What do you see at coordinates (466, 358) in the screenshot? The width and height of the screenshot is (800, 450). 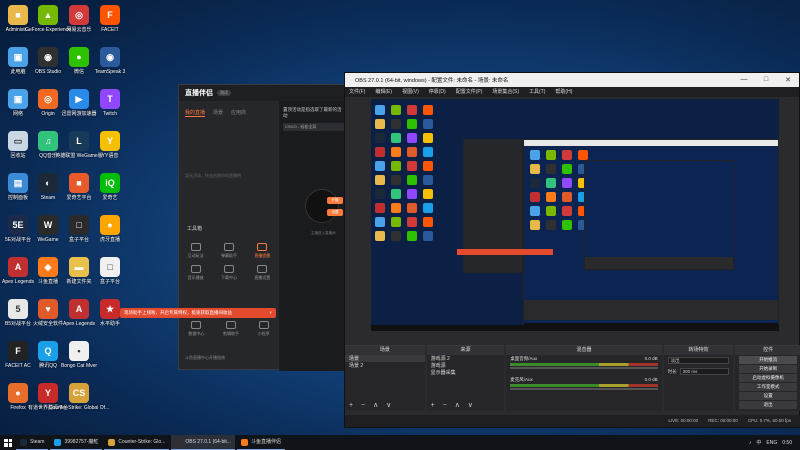 I see `source-item: 游戏源 2` at bounding box center [466, 358].